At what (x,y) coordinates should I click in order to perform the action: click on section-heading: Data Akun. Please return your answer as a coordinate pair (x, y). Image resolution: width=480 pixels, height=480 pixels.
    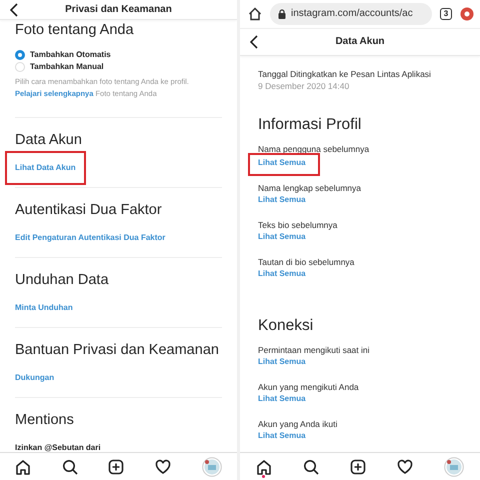
    Looking at the image, I should click on (48, 140).